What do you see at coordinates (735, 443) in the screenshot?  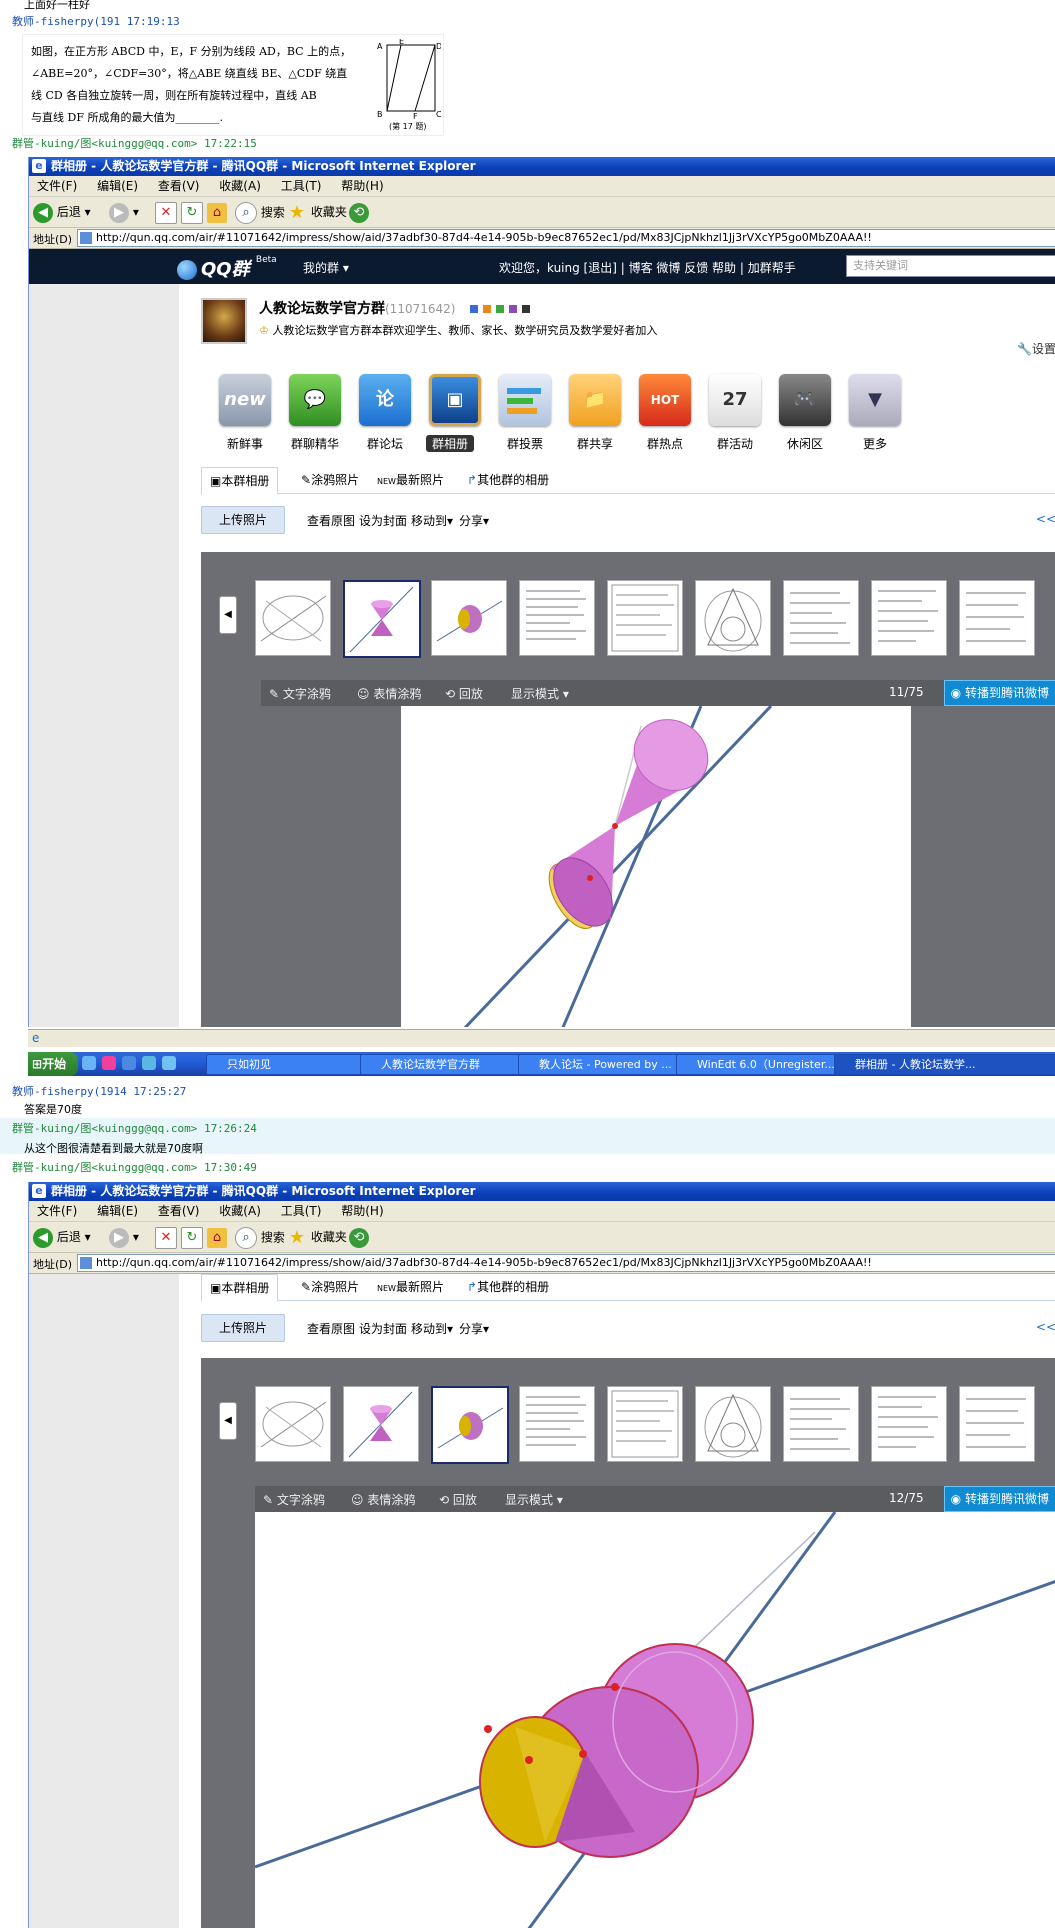 I see `app-label-activity: 群活动` at bounding box center [735, 443].